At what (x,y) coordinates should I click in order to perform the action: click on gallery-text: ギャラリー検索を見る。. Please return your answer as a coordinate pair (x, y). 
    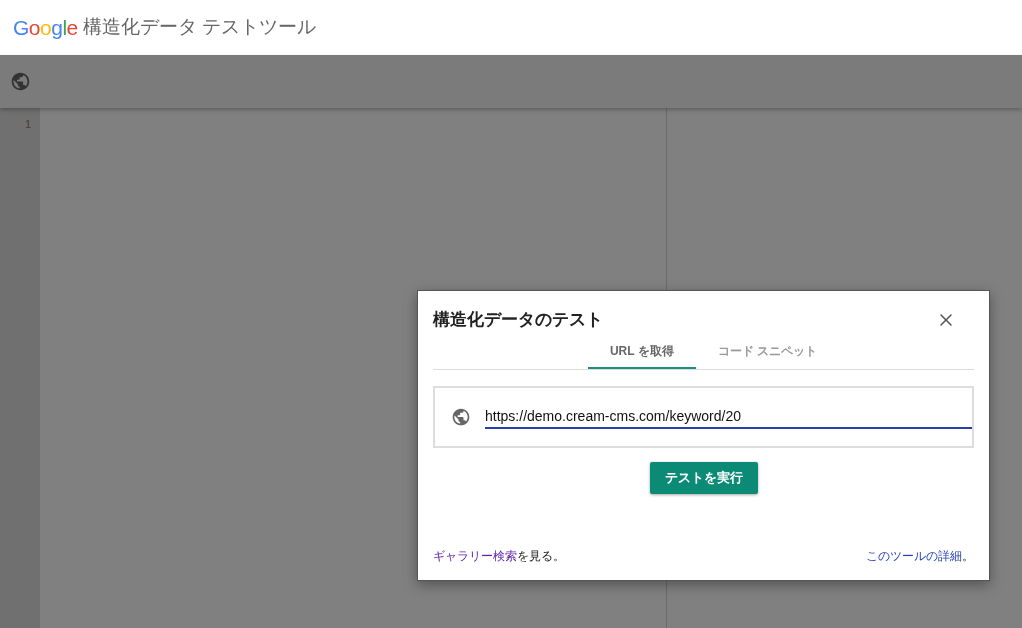
    Looking at the image, I should click on (499, 556).